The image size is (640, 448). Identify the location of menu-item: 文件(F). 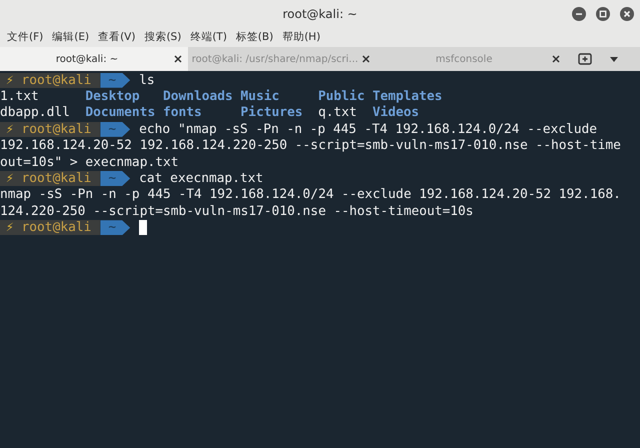
(25, 37).